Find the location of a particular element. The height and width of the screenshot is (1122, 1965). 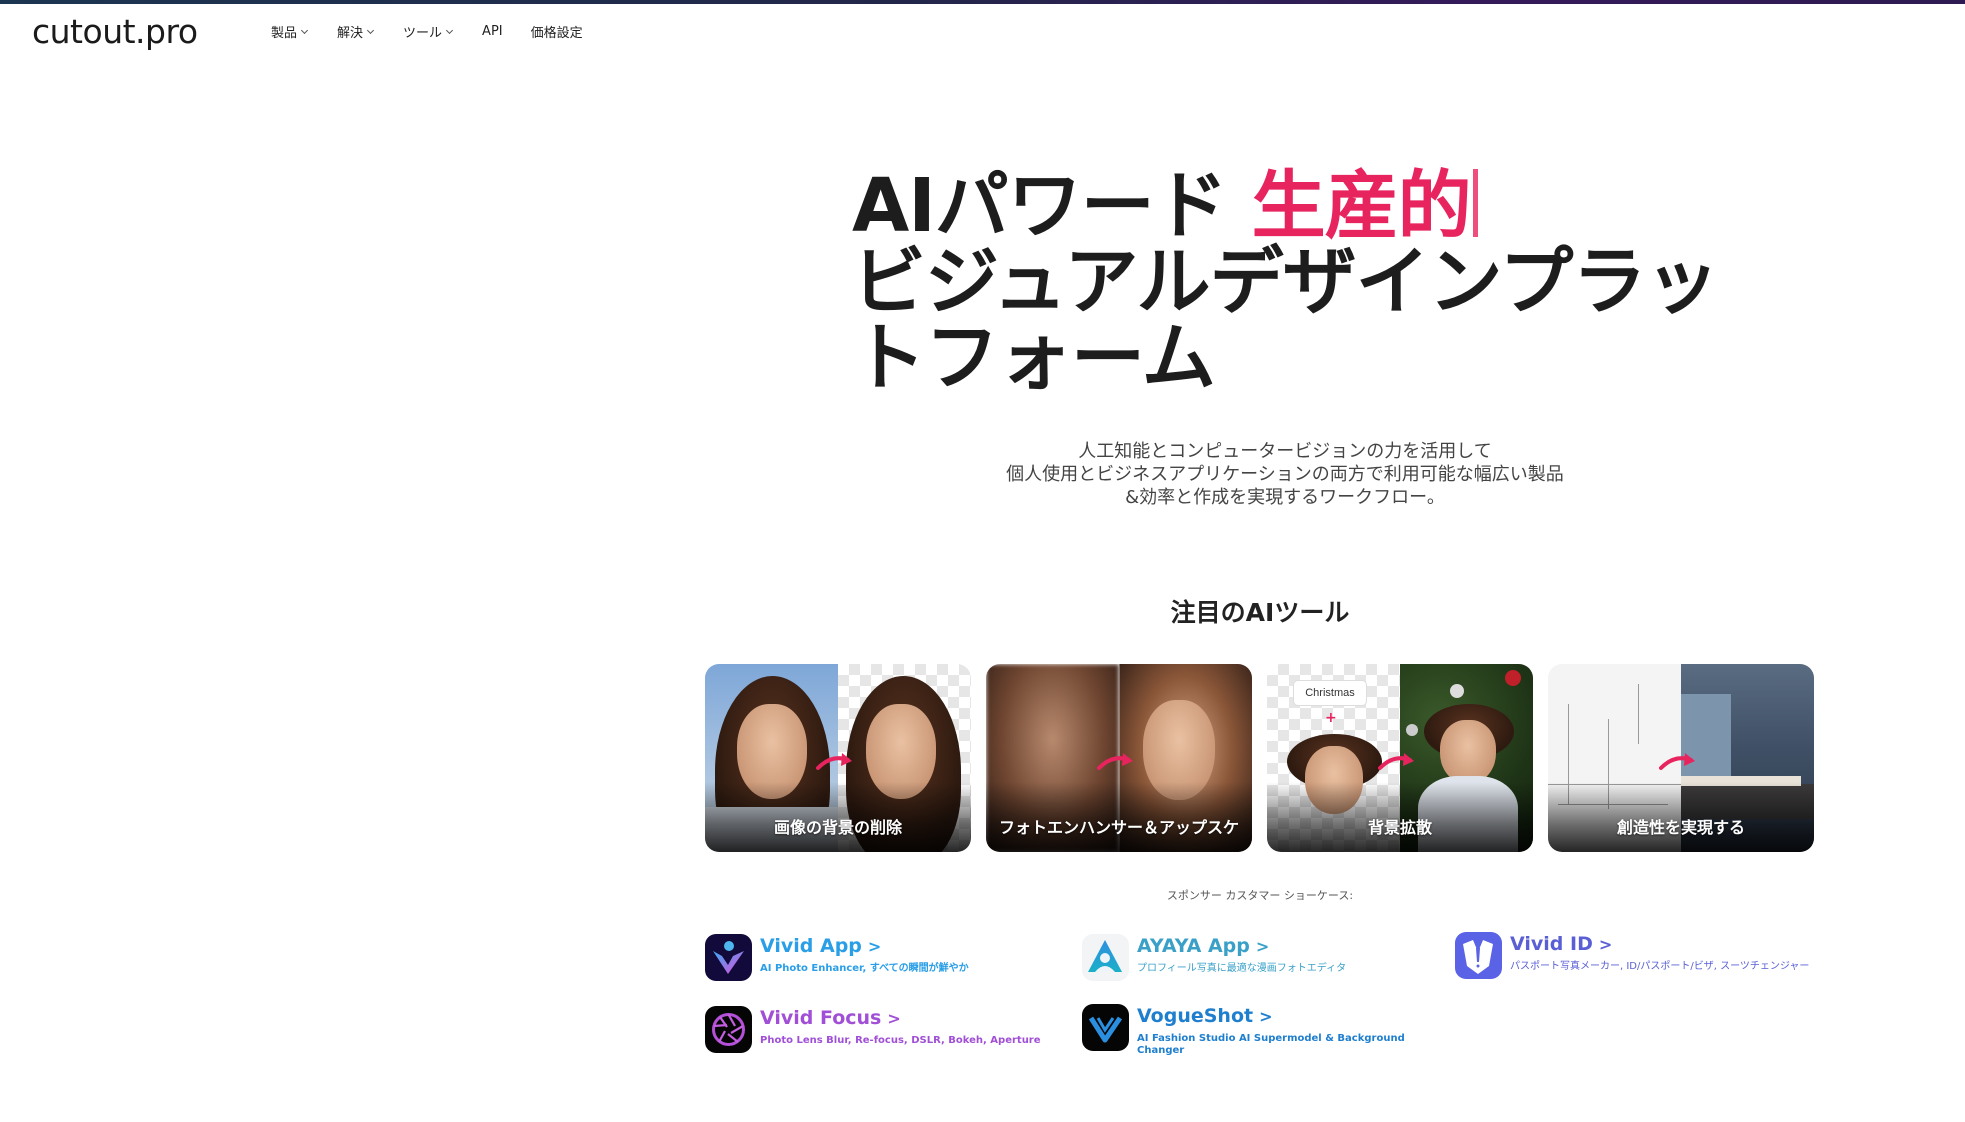

hero-subtitle-line: 個人使用とビジネスアプリケーションの両方で利用可能な幅広い製品 is located at coordinates (1285, 474).